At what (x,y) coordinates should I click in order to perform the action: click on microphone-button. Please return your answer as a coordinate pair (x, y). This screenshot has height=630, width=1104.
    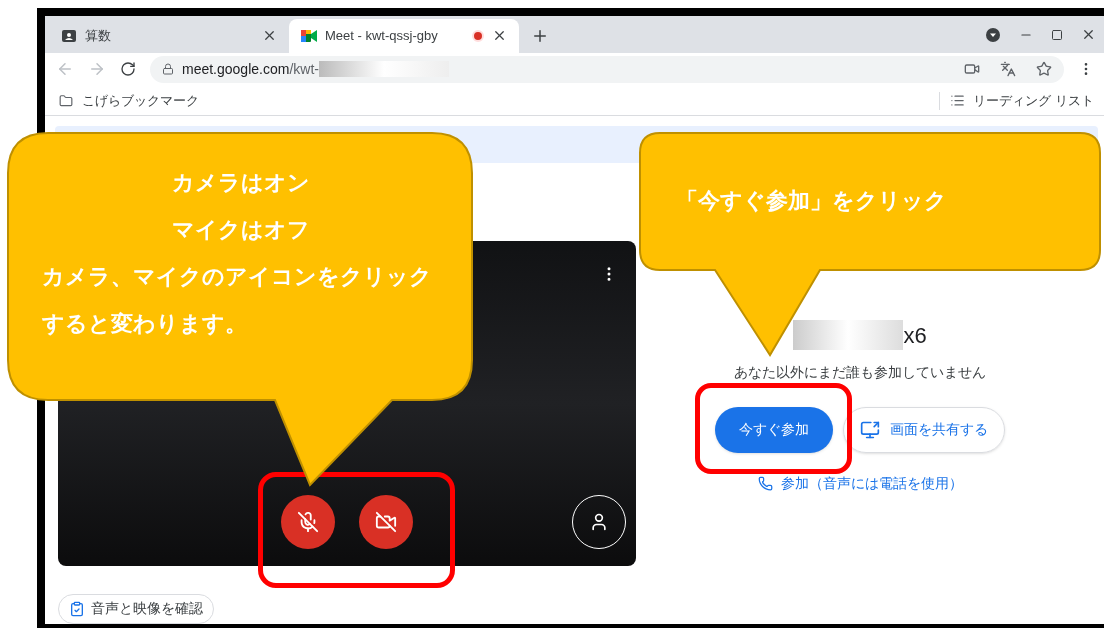
    Looking at the image, I should click on (308, 522).